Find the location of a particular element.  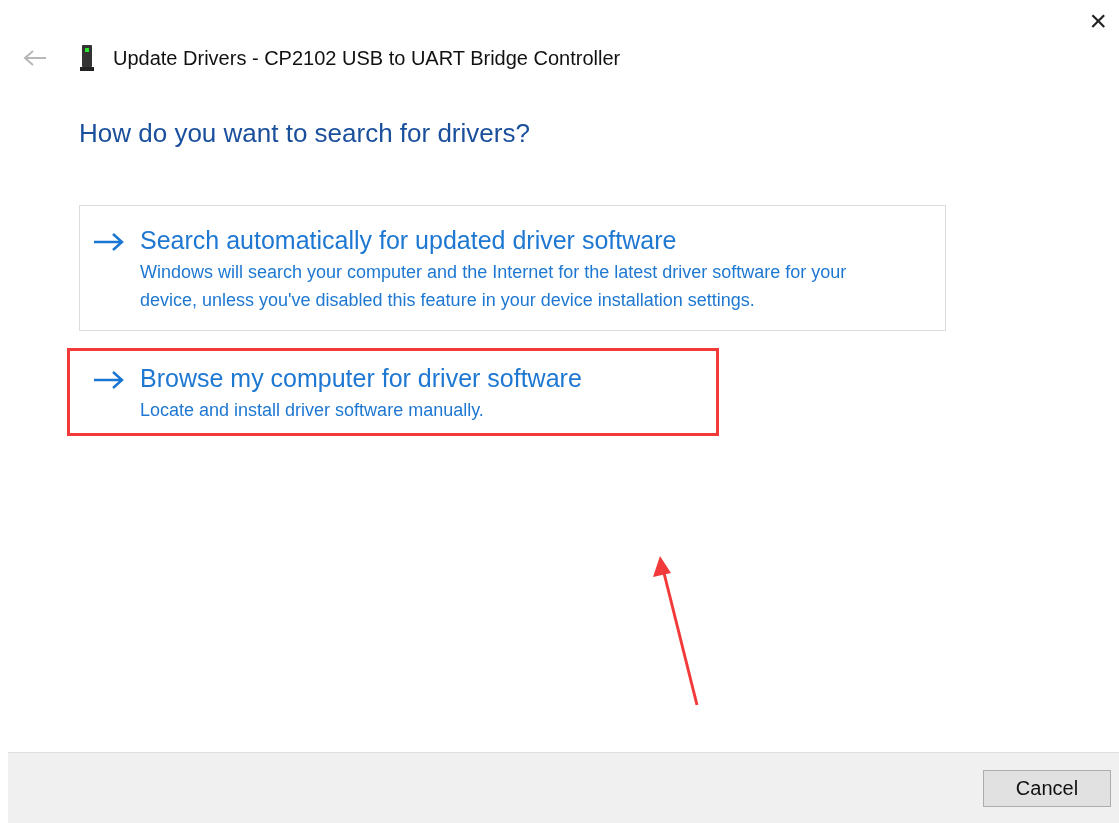

option-card is located at coordinates (512, 268).